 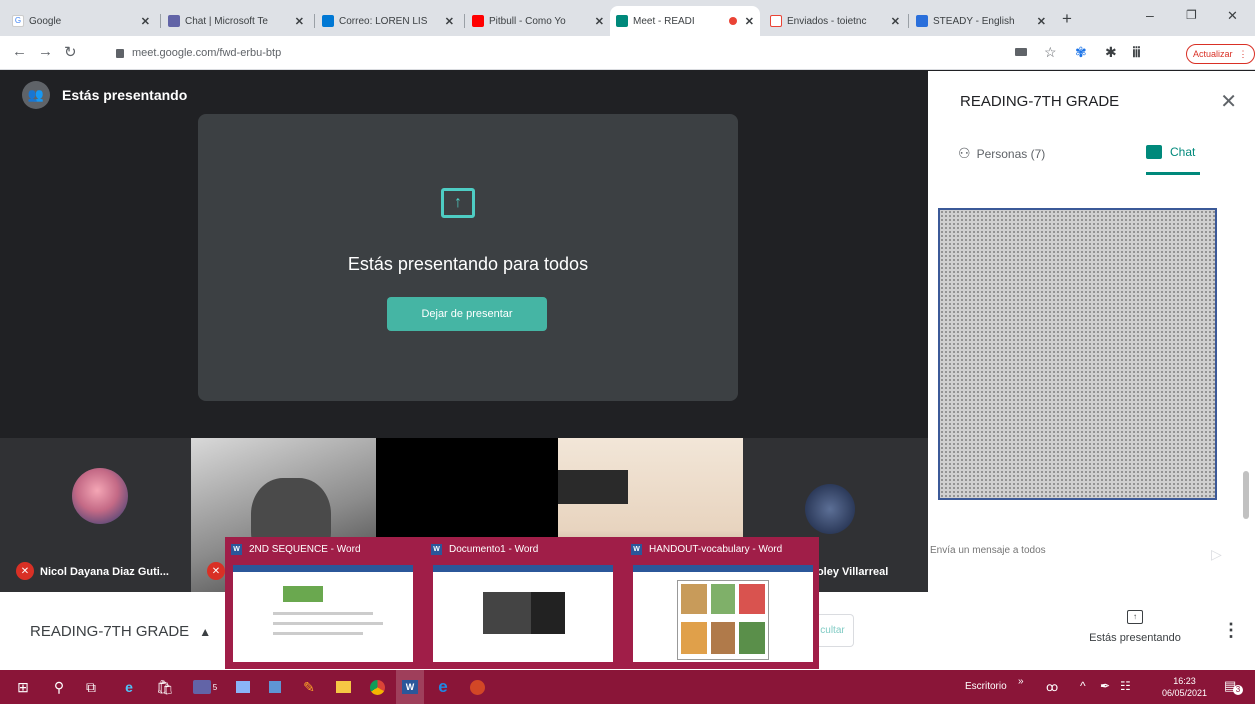 I want to click on chevron-right-icon: », so click(x=1021, y=681).